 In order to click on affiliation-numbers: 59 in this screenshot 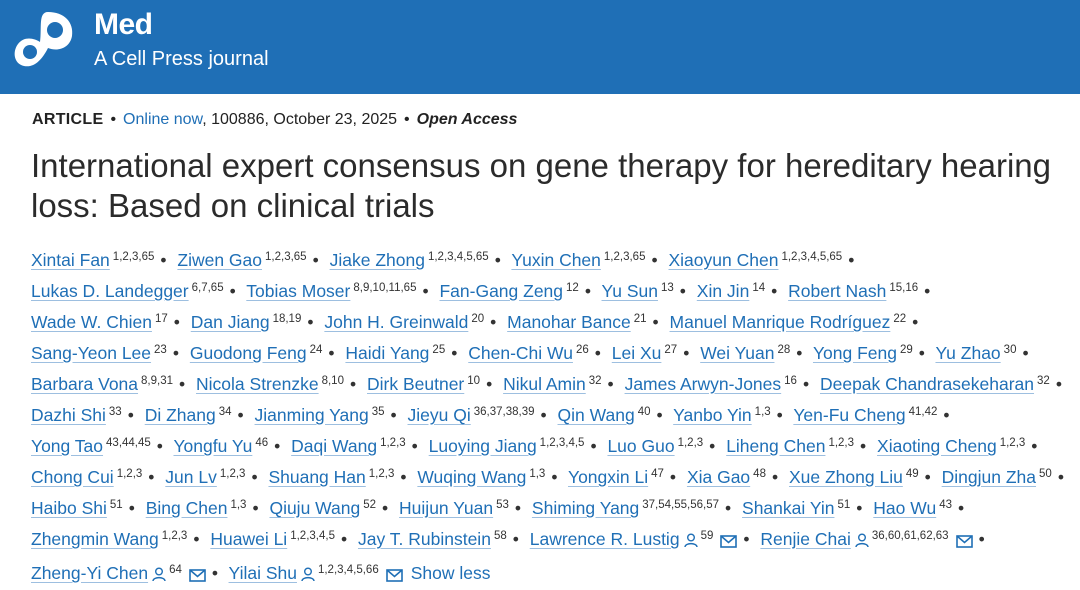, I will do `click(707, 536)`.